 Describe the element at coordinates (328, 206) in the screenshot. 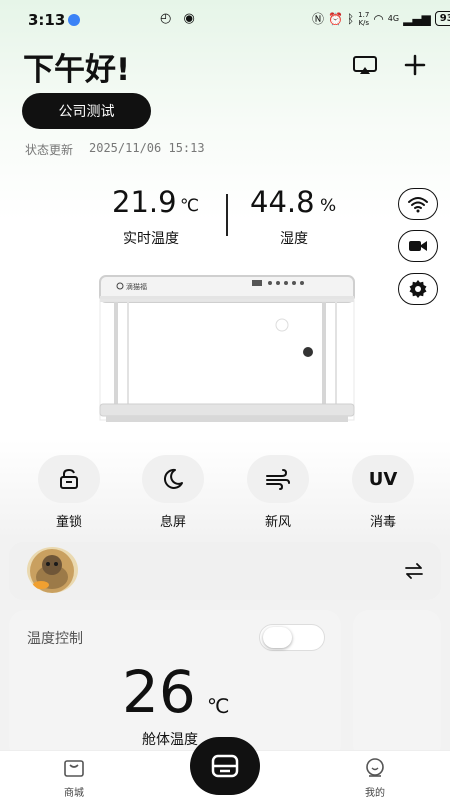

I see `humidity-unit: %` at that location.